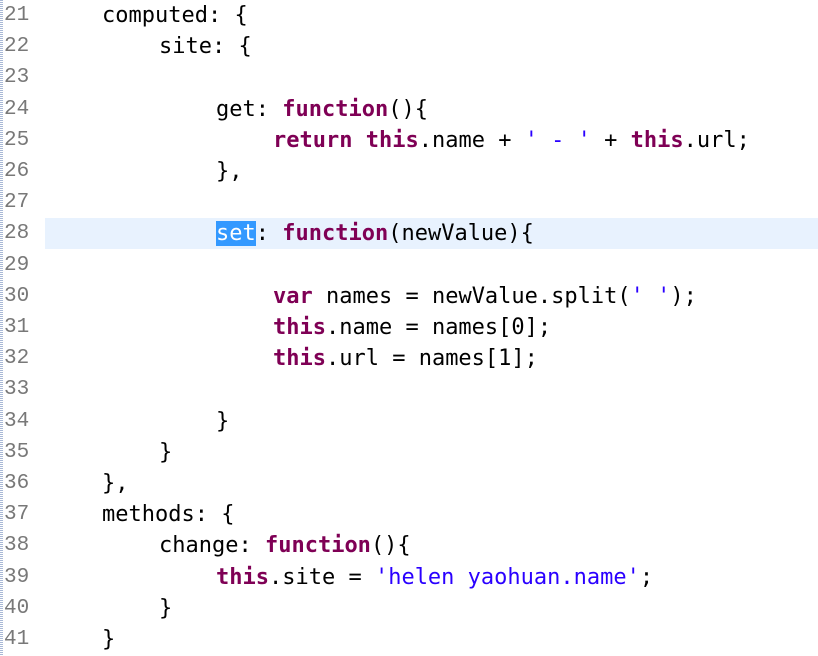 Image resolution: width=818 pixels, height=656 pixels. I want to click on code-line: 24 get: function(){, so click(409, 109).